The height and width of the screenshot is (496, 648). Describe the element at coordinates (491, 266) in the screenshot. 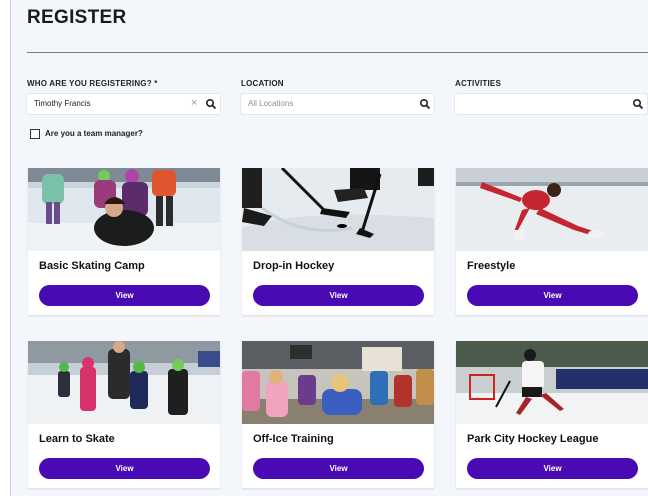

I see `card-title: Freestyle` at that location.